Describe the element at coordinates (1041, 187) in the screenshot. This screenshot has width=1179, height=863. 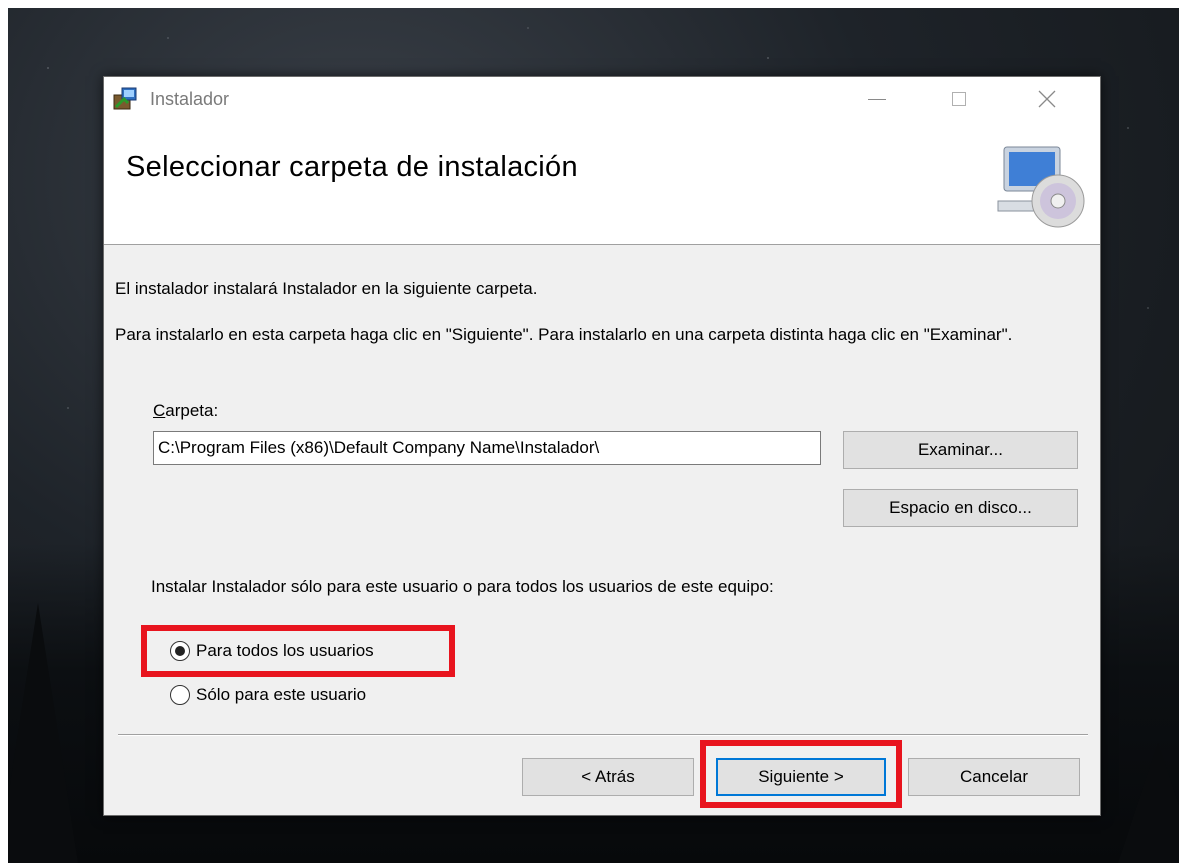
I see `computer-with-disc-icon` at that location.